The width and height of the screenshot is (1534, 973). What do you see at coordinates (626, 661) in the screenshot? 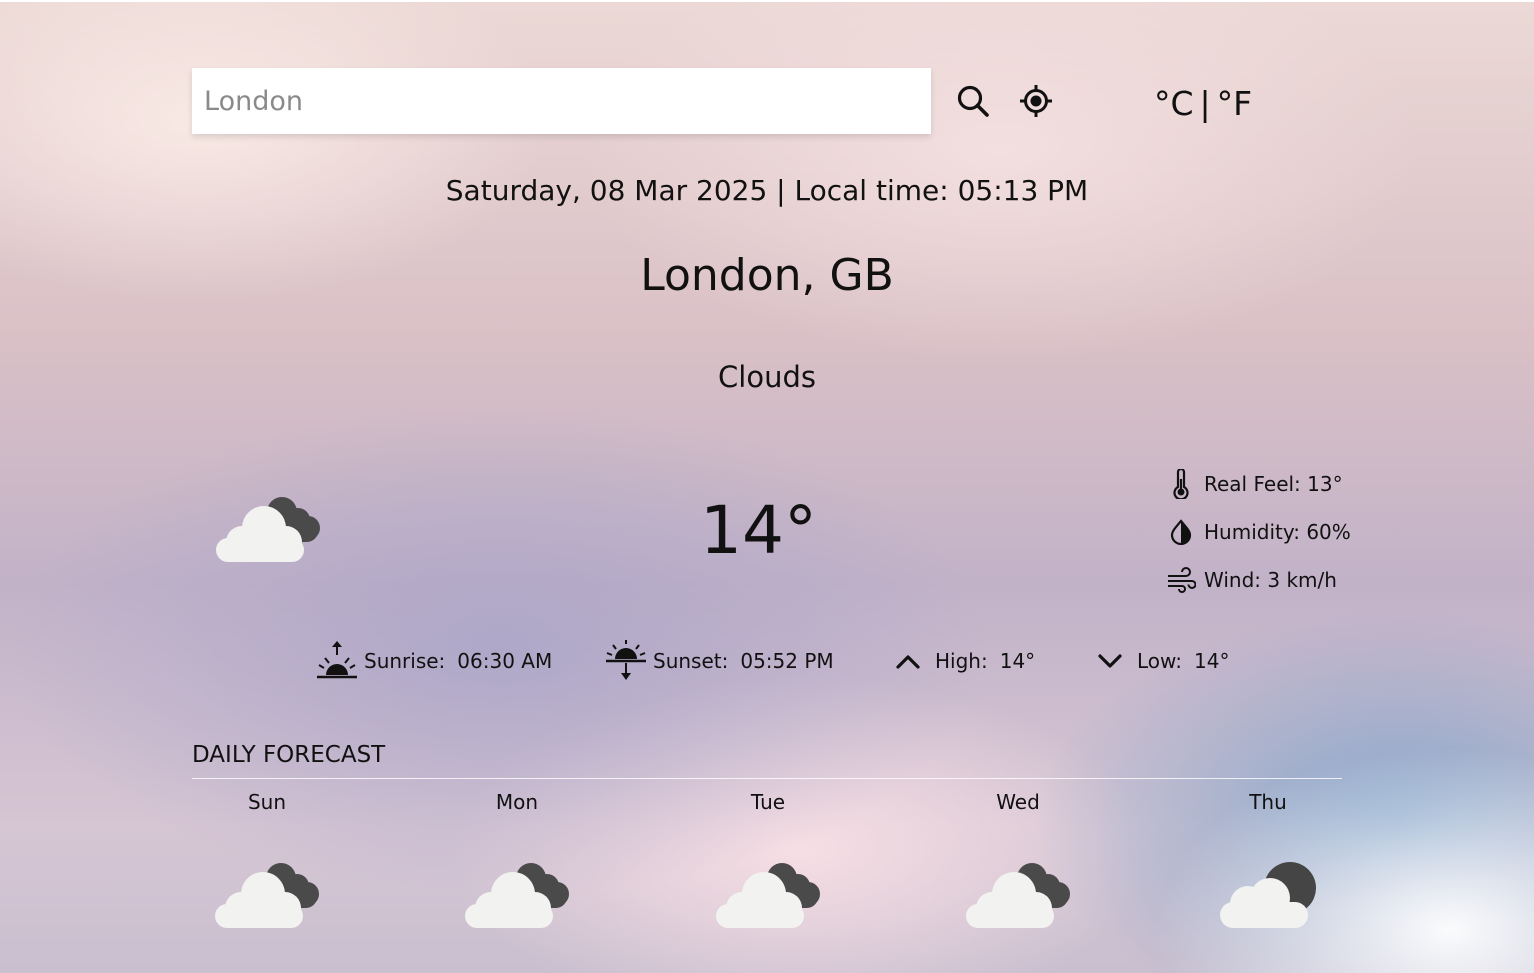
I see `sunset-icon` at bounding box center [626, 661].